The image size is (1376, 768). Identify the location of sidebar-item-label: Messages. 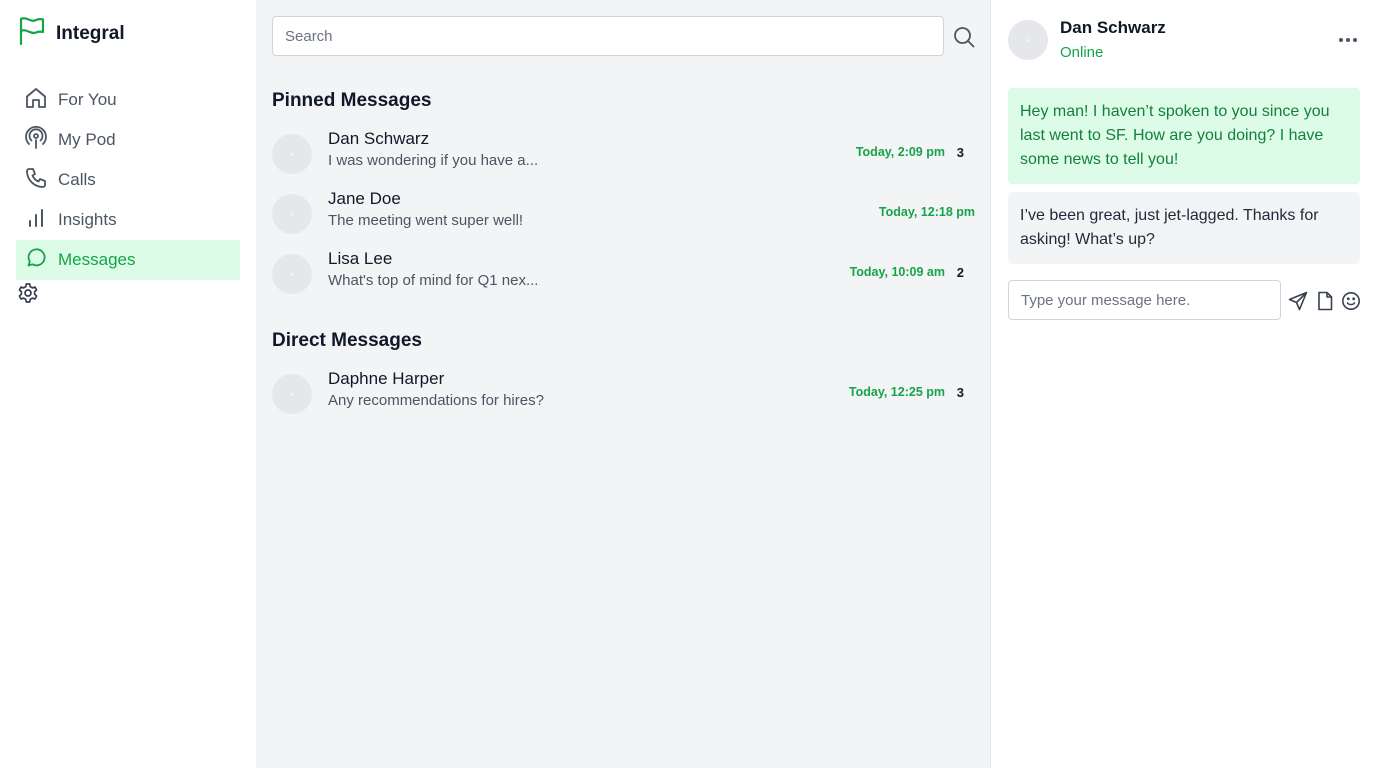
(97, 259).